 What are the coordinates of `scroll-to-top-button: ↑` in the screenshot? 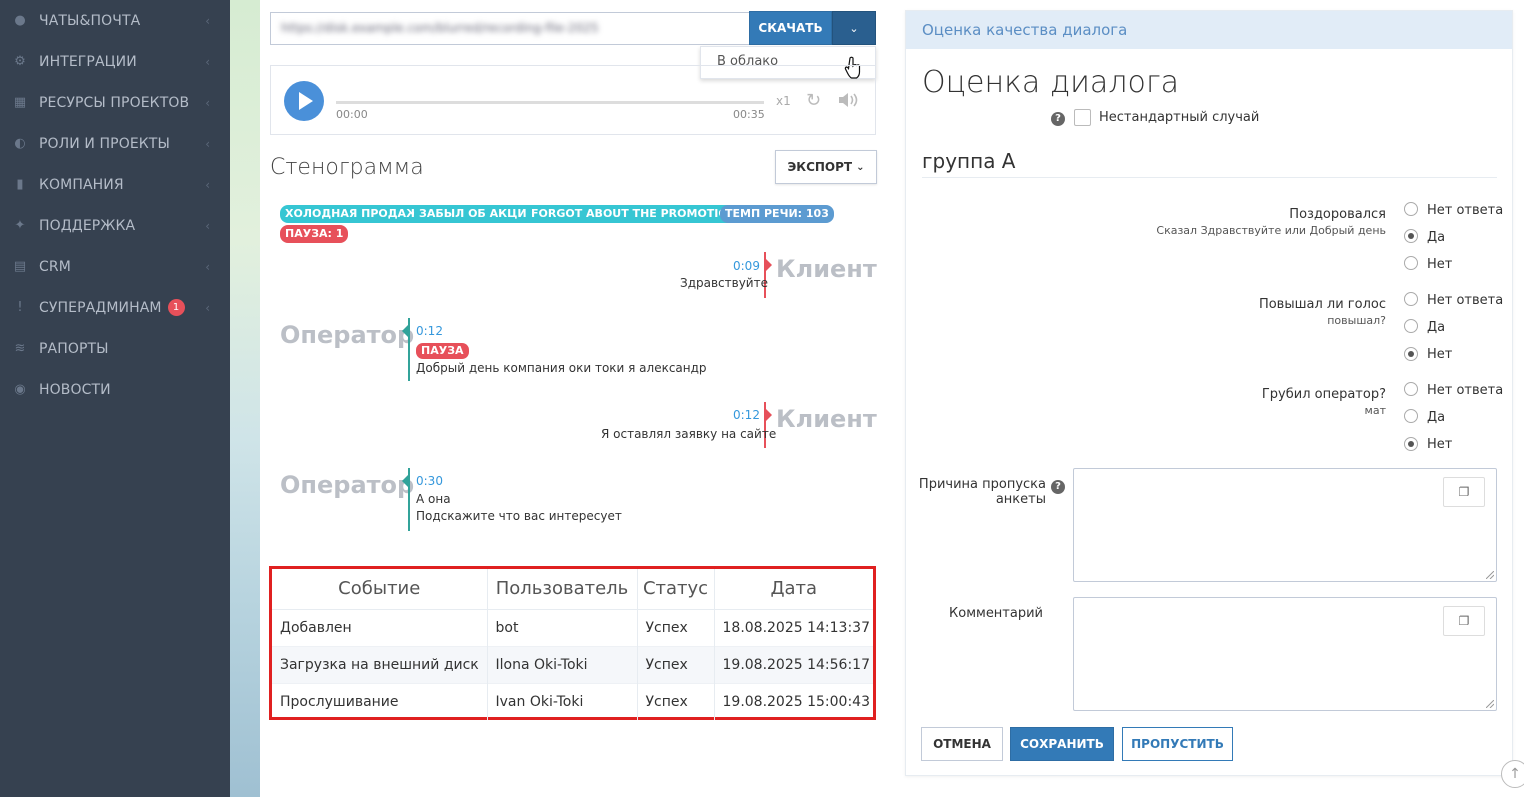 It's located at (1512, 774).